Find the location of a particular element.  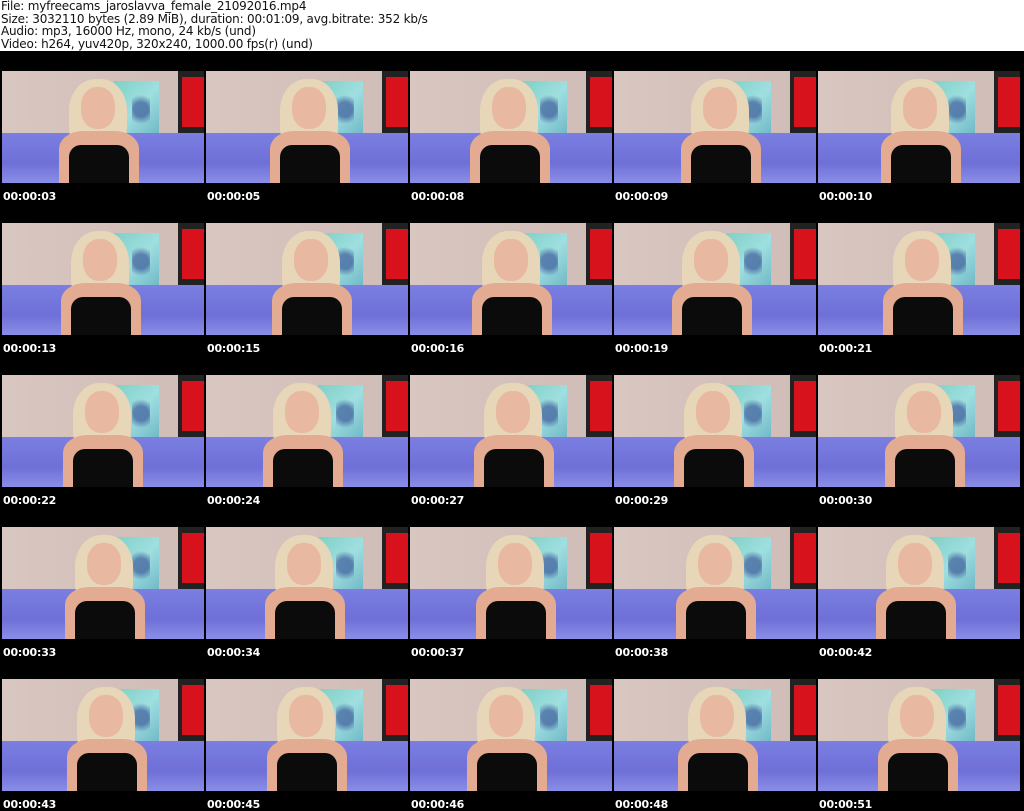

thumbnail-cell: 00:00:05 is located at coordinates (307, 127).